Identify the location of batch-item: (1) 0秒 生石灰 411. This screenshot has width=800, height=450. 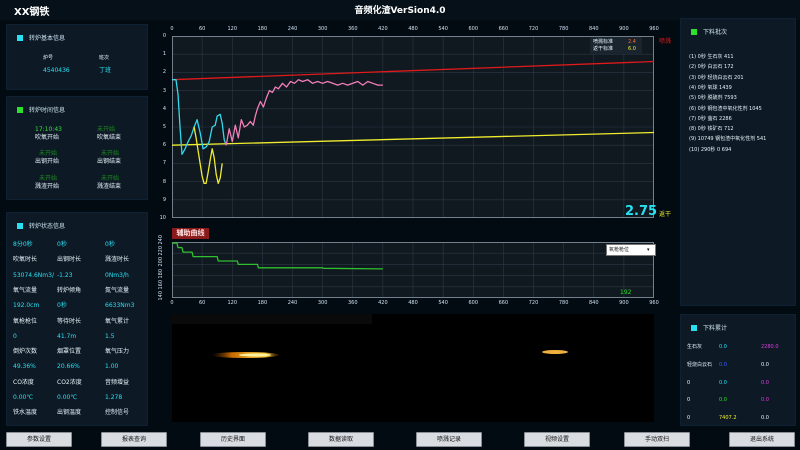
(711, 57).